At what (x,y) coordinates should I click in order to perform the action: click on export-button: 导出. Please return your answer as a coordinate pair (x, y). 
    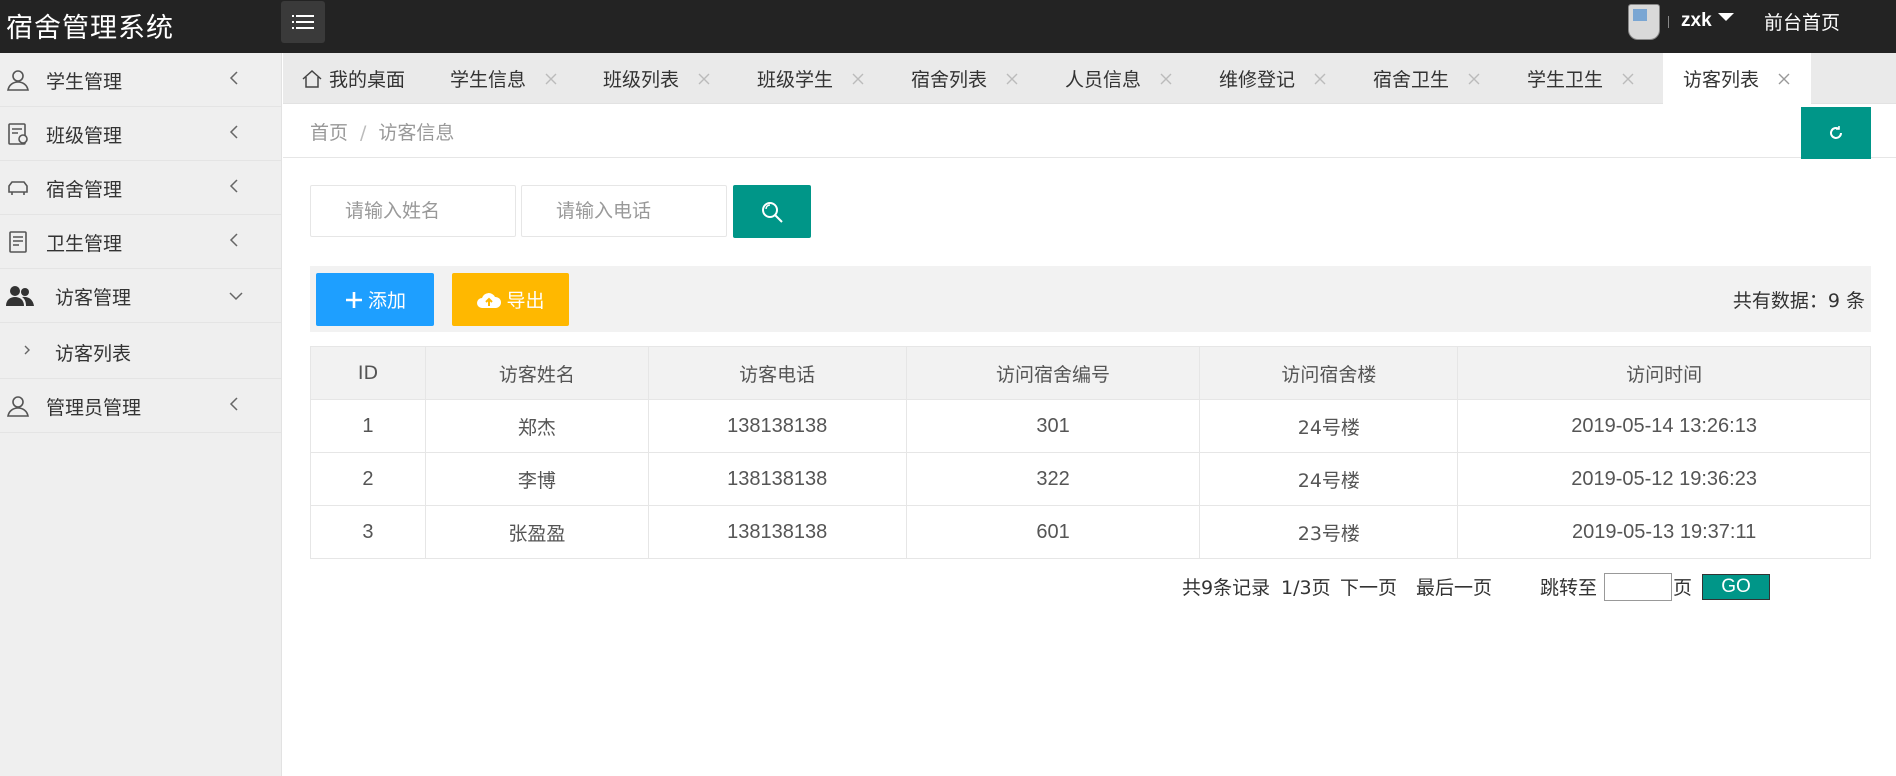
    Looking at the image, I should click on (510, 299).